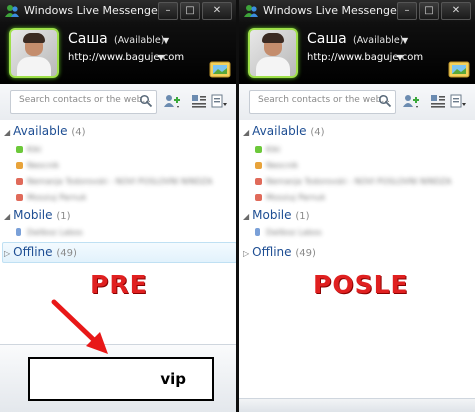 The width and height of the screenshot is (475, 412). Describe the element at coordinates (79, 326) in the screenshot. I see `red-arrow-icon` at that location.